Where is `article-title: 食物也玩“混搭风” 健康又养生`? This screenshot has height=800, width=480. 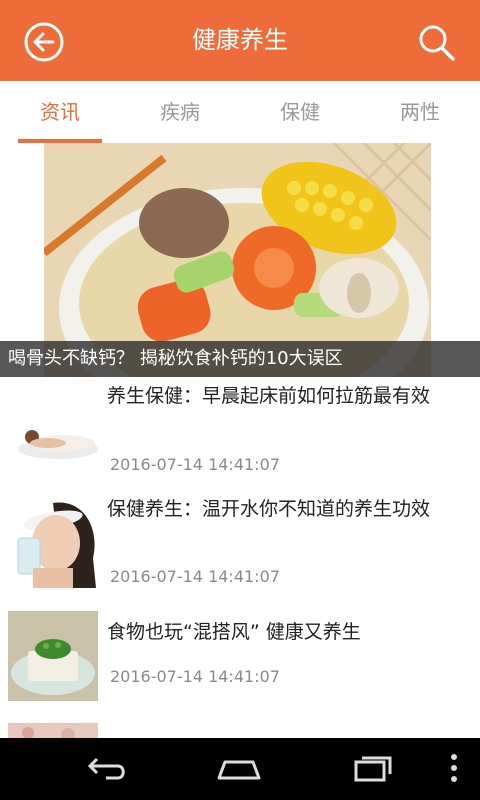 article-title: 食物也玩“混搭风” 健康又养生 is located at coordinates (234, 632).